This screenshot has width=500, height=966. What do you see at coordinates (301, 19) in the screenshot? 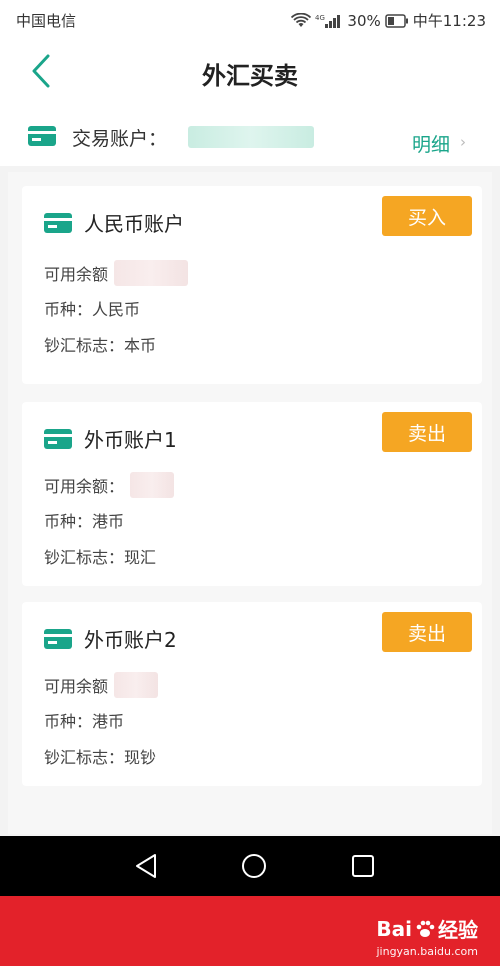
I see `wifi-icon` at bounding box center [301, 19].